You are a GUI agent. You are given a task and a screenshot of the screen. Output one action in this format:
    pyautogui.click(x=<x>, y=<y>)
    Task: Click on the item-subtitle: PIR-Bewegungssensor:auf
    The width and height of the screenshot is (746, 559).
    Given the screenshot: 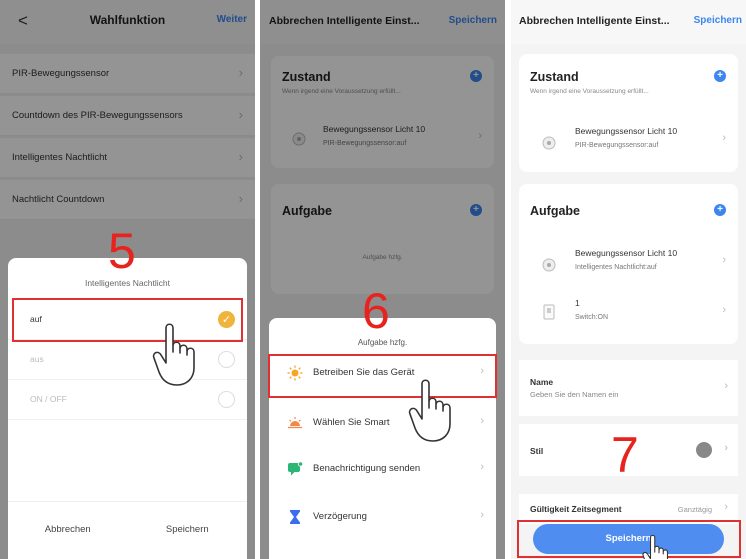 What is the action you would take?
    pyautogui.click(x=617, y=145)
    